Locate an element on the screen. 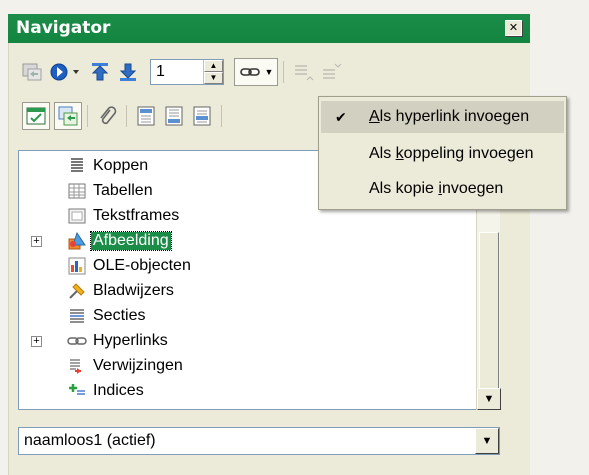  next-object-icon is located at coordinates (128, 72).